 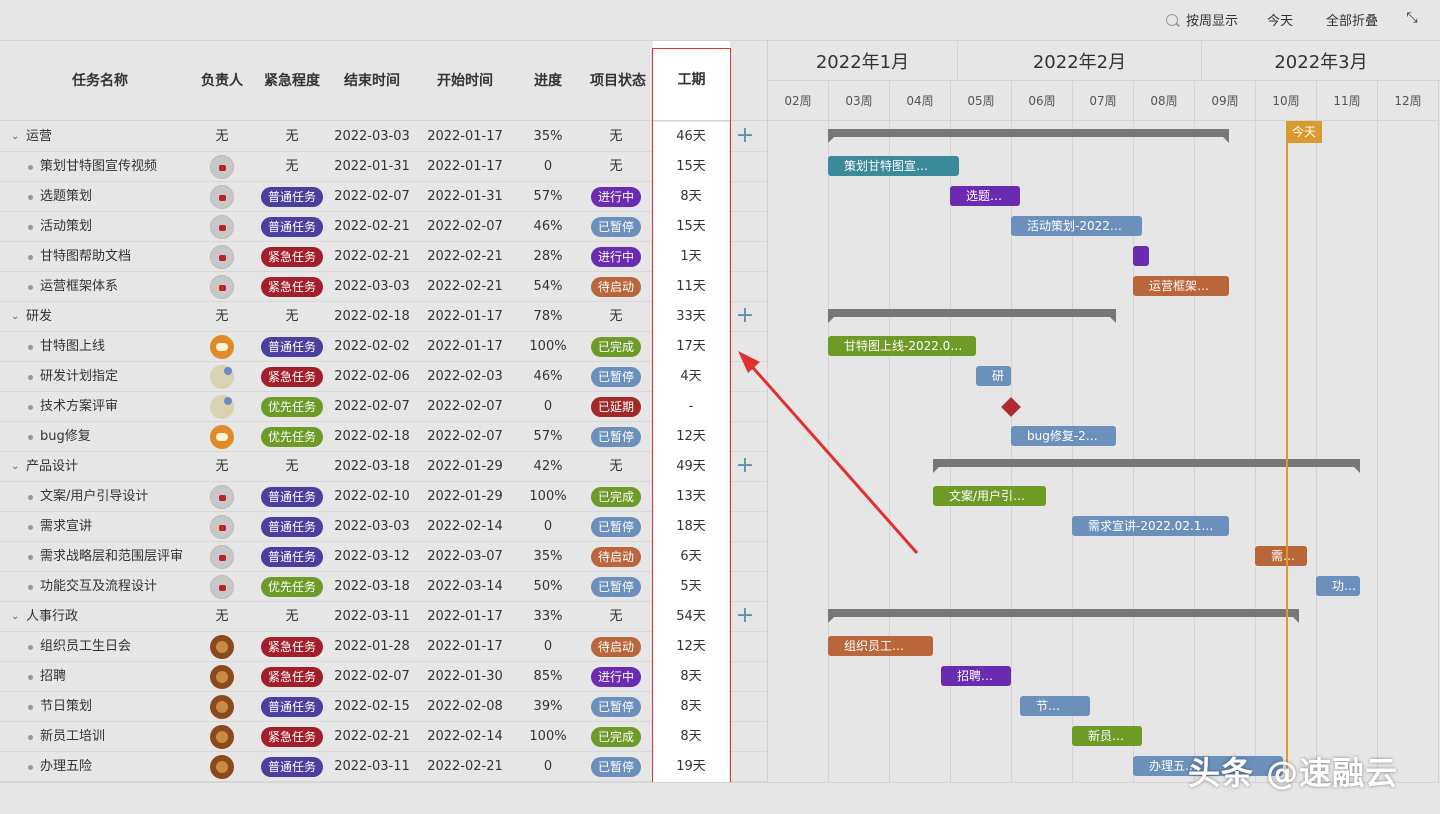 I want to click on chevron-down-icon: ⌄, so click(x=15, y=137).